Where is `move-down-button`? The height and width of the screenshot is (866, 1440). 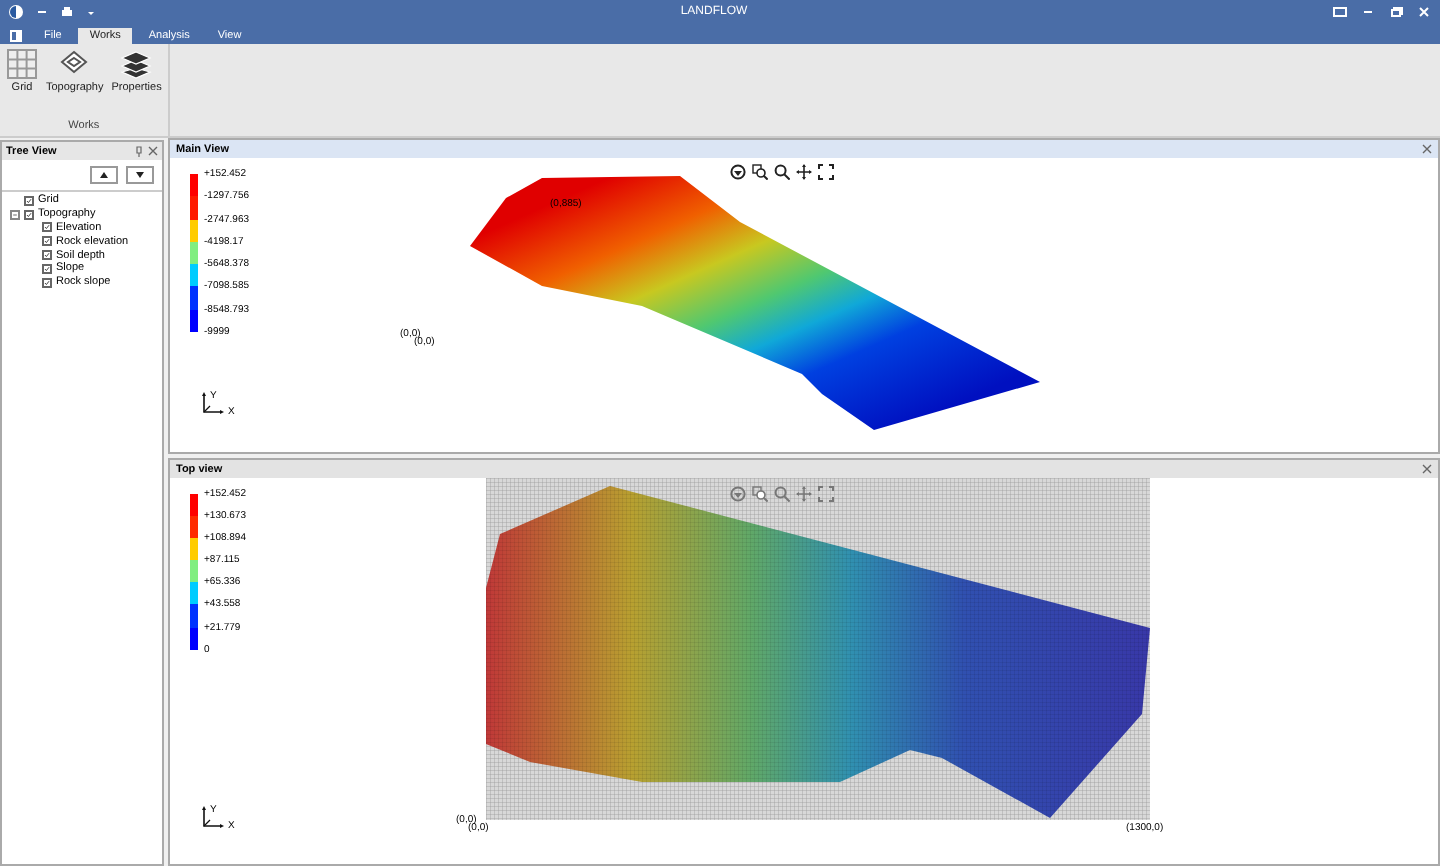
move-down-button is located at coordinates (140, 175).